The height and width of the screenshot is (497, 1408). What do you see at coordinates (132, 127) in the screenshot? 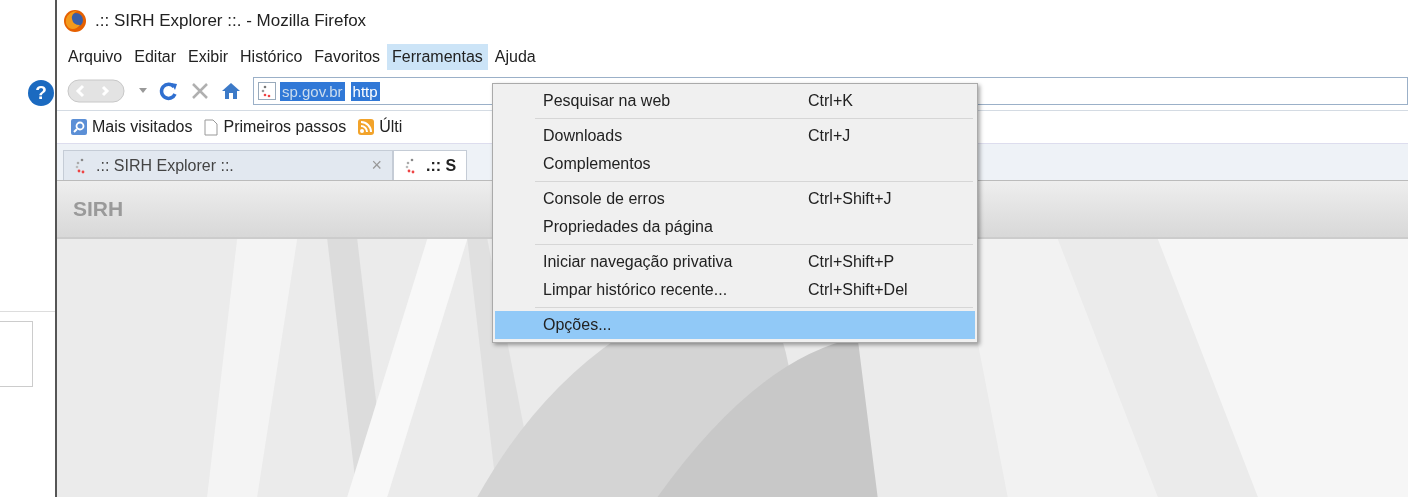
I see `bookmark-item: Mais visitados` at bounding box center [132, 127].